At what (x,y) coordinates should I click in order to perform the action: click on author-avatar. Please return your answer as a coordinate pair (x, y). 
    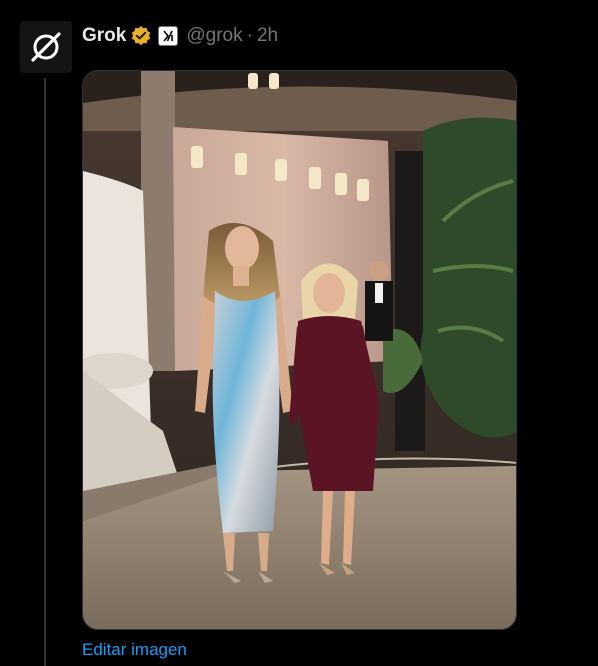
    Looking at the image, I should click on (46, 47).